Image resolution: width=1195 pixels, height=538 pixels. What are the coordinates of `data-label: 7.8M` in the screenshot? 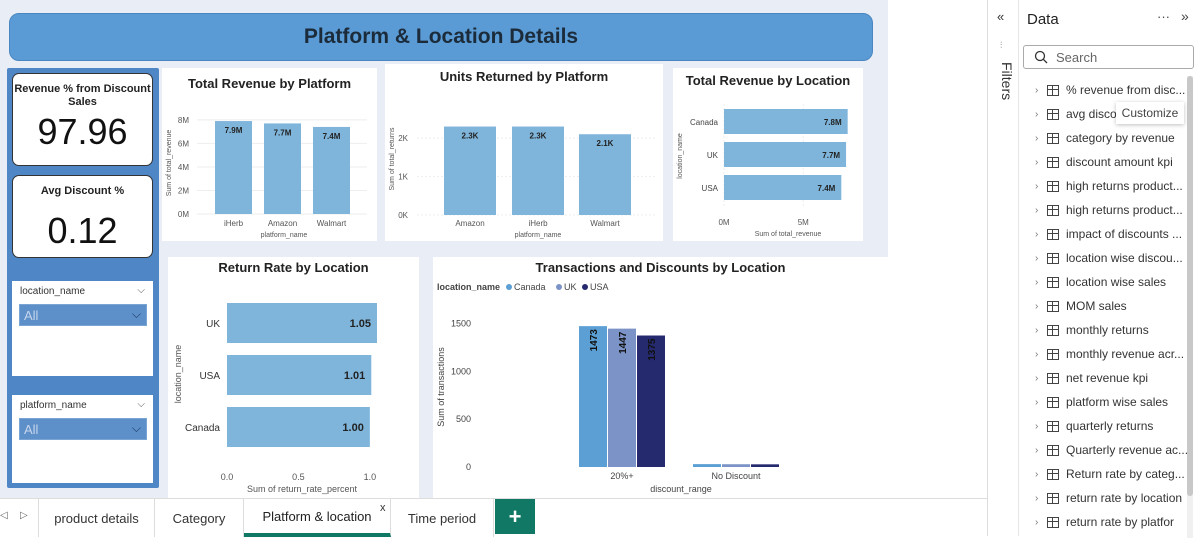 It's located at (833, 122).